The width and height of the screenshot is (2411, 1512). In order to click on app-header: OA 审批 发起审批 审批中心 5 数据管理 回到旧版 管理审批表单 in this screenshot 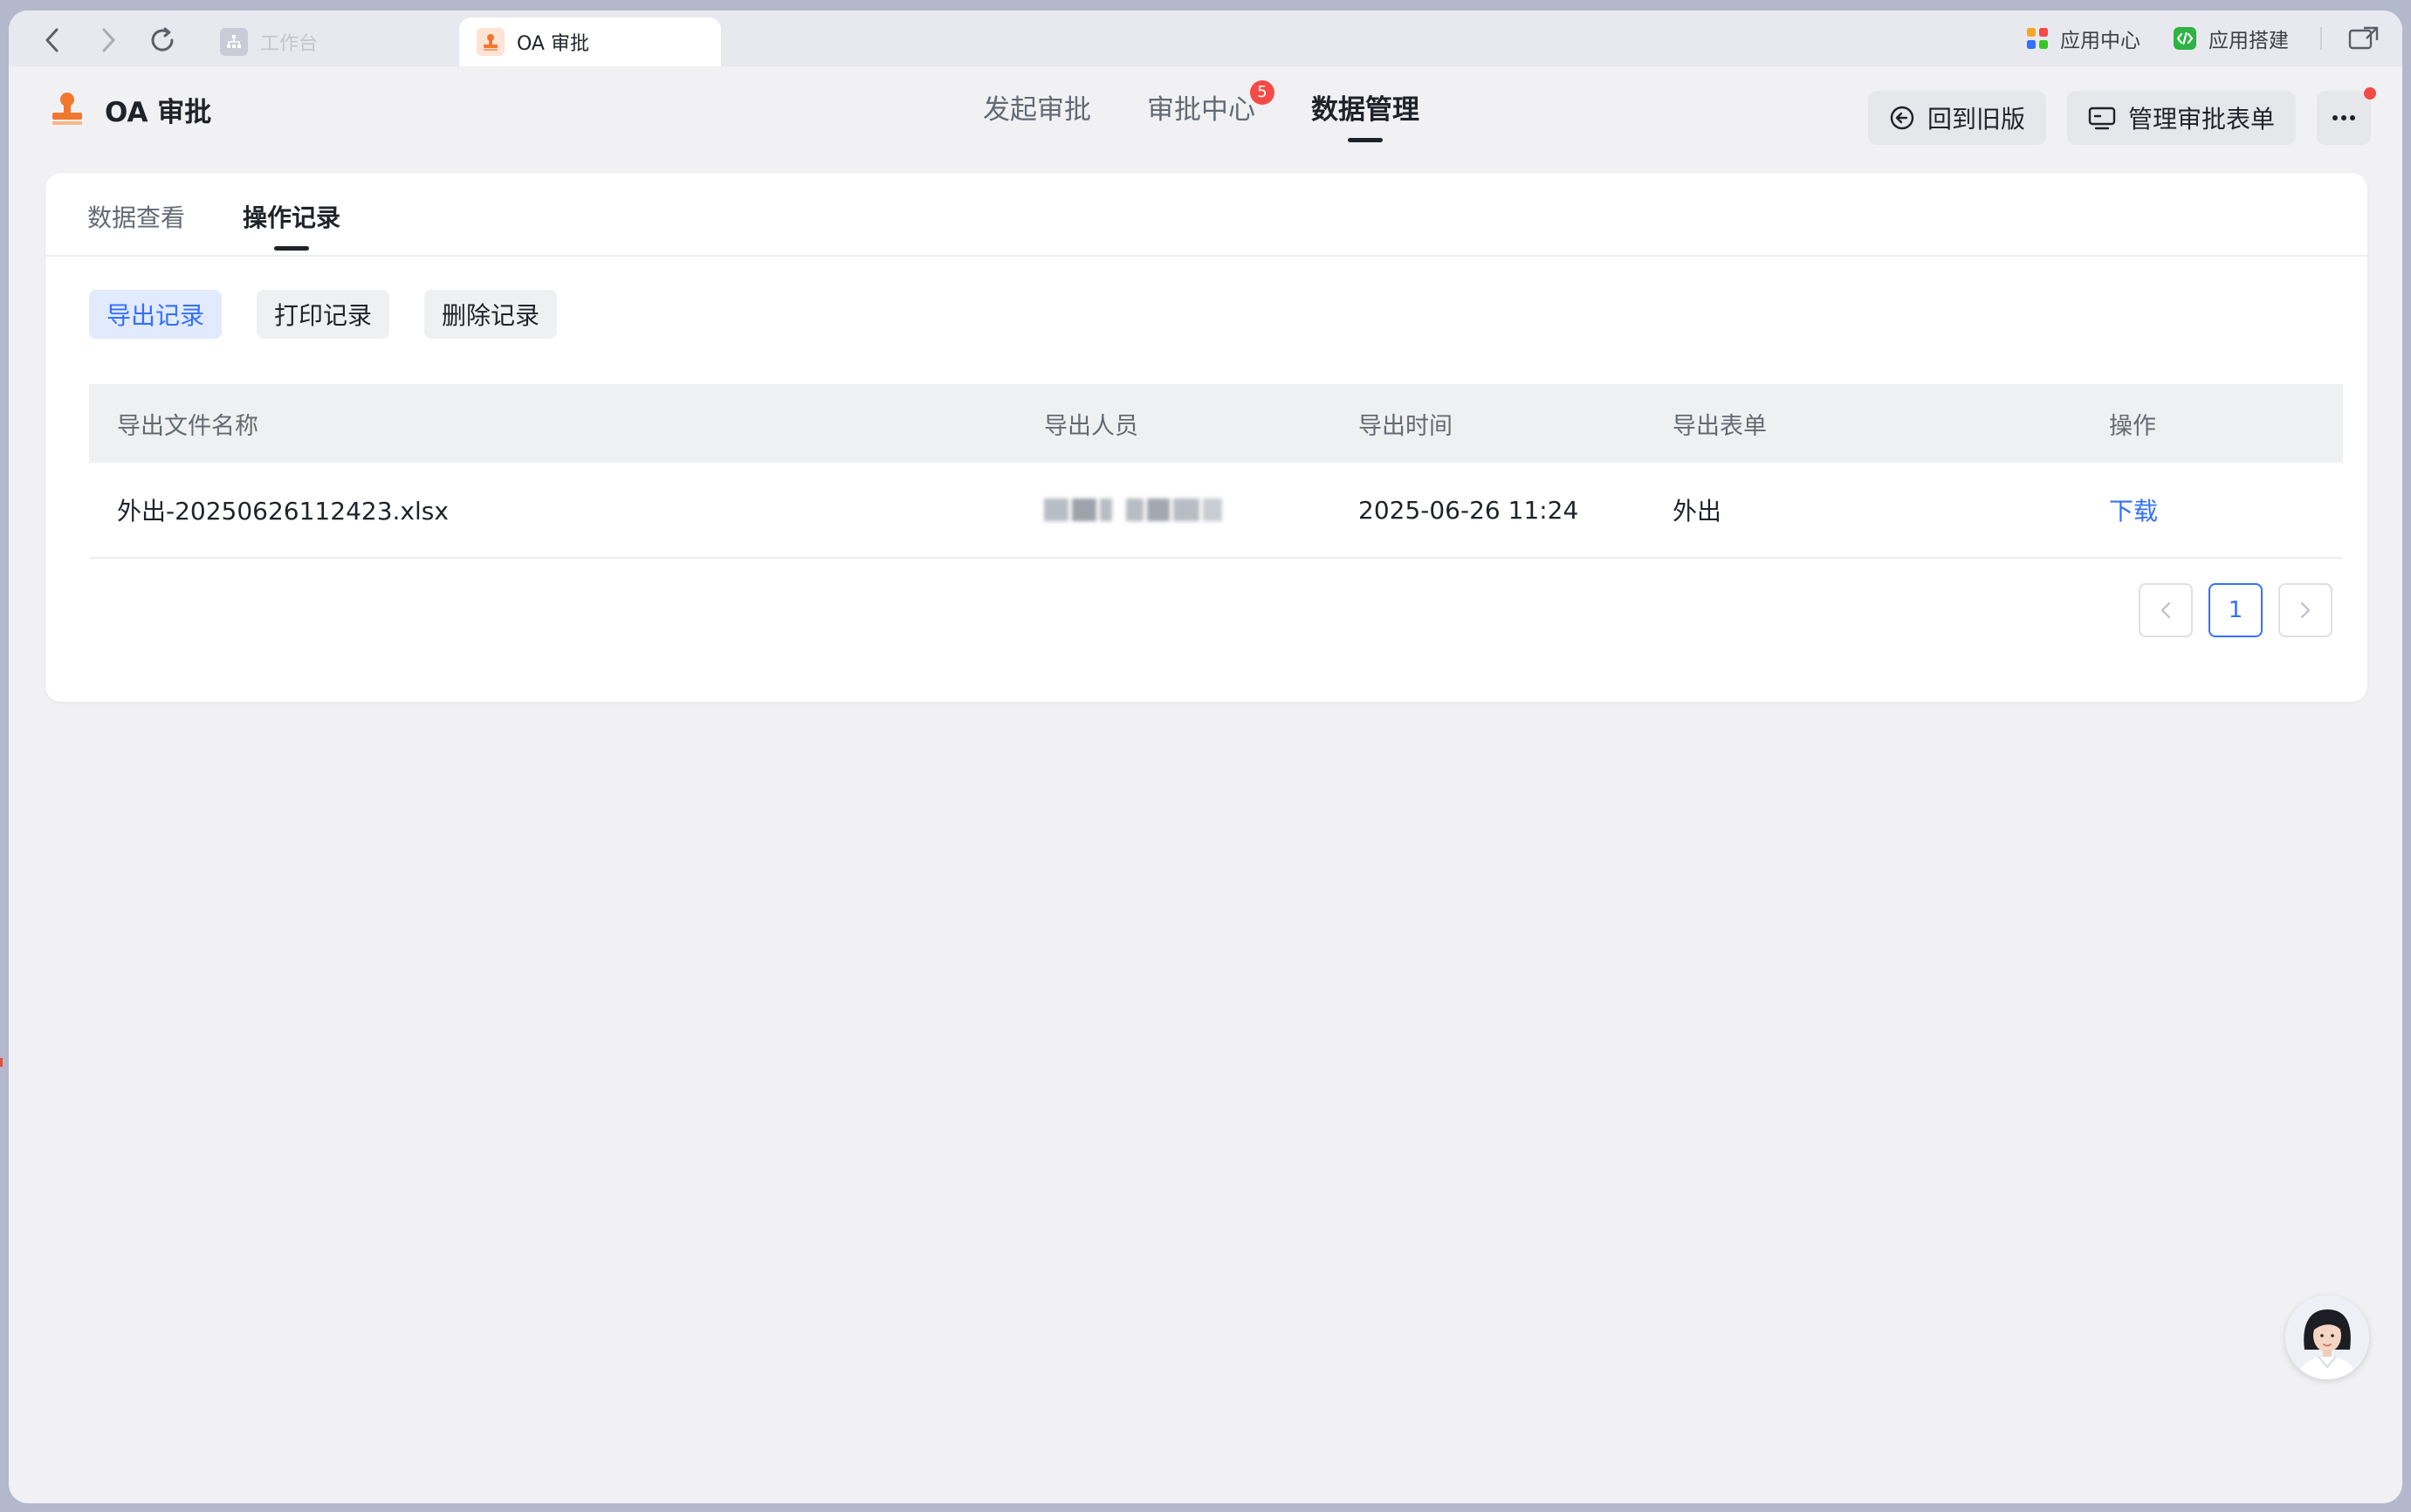, I will do `click(1205, 118)`.